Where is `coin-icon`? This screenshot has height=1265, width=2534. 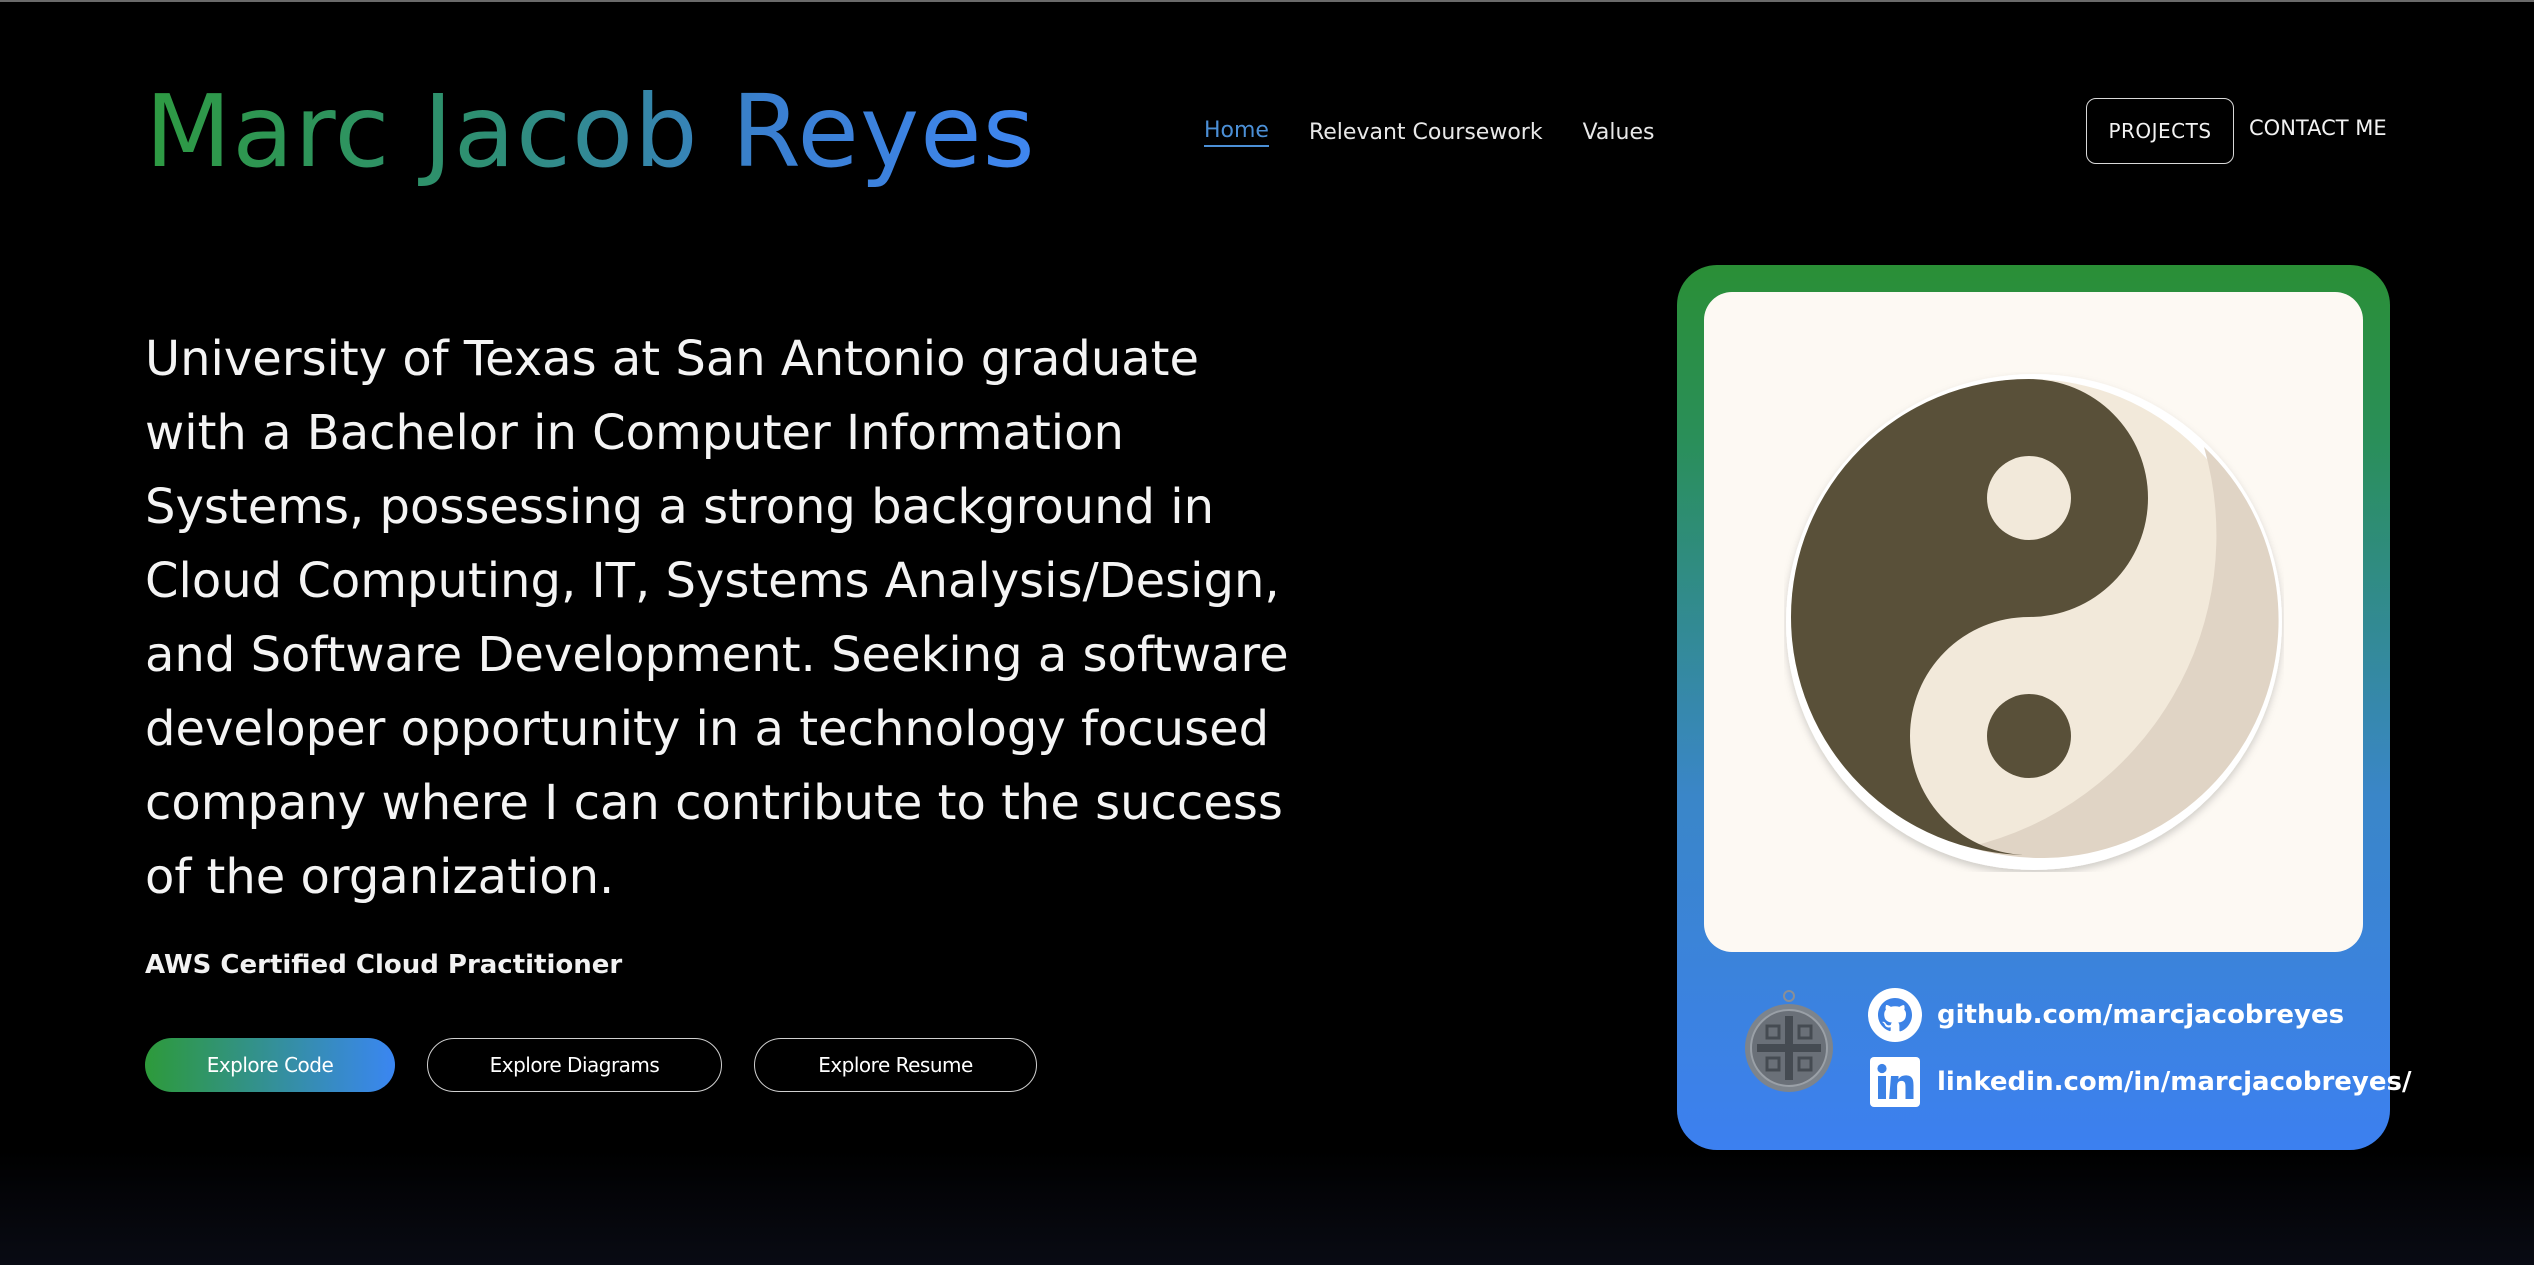 coin-icon is located at coordinates (1789, 1041).